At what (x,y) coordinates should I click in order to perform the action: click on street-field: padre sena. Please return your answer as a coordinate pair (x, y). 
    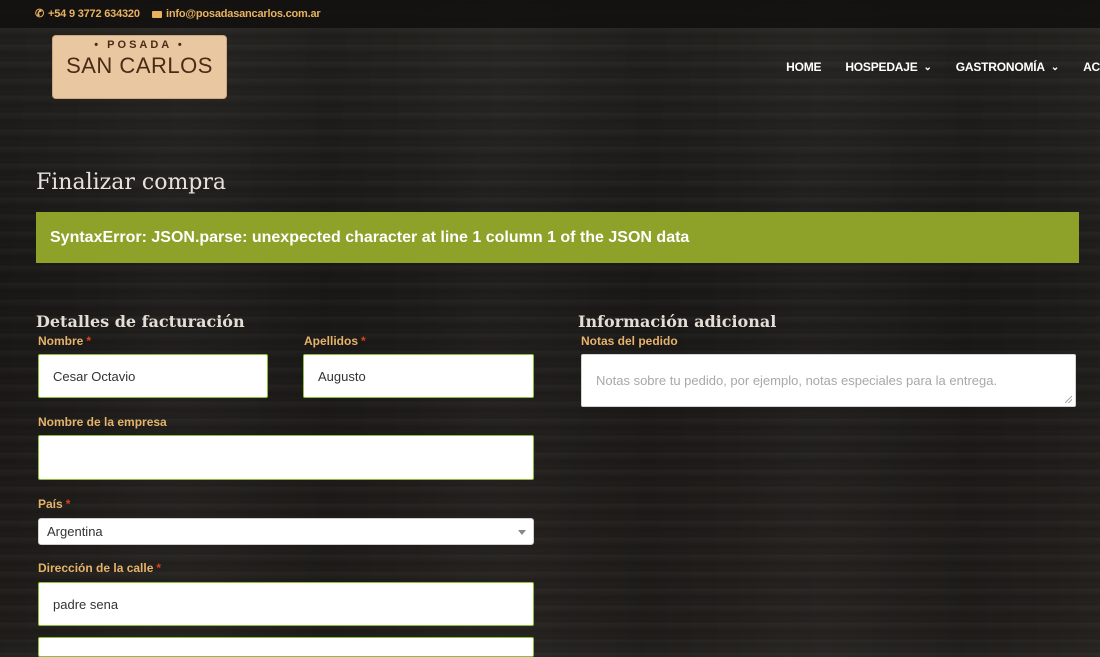
    Looking at the image, I should click on (286, 604).